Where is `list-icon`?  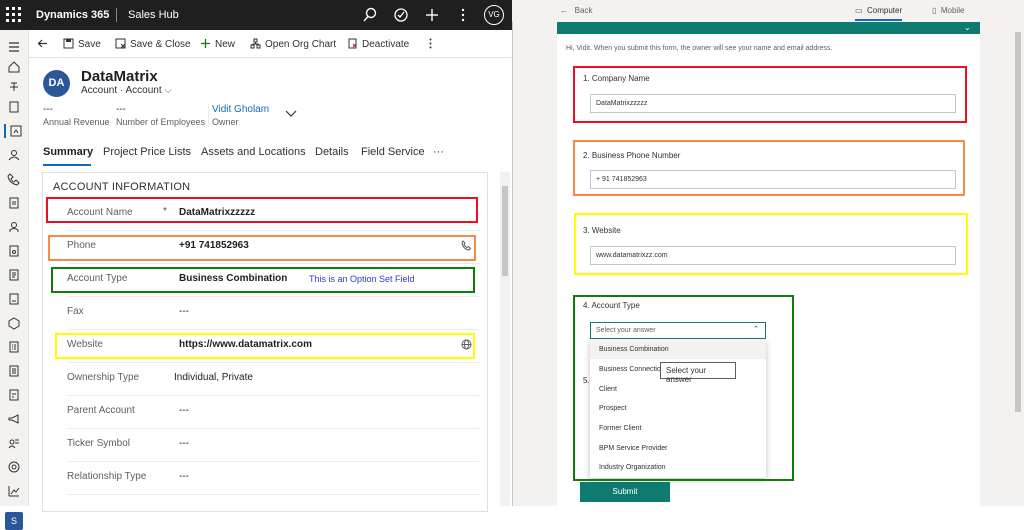 list-icon is located at coordinates (14, 371).